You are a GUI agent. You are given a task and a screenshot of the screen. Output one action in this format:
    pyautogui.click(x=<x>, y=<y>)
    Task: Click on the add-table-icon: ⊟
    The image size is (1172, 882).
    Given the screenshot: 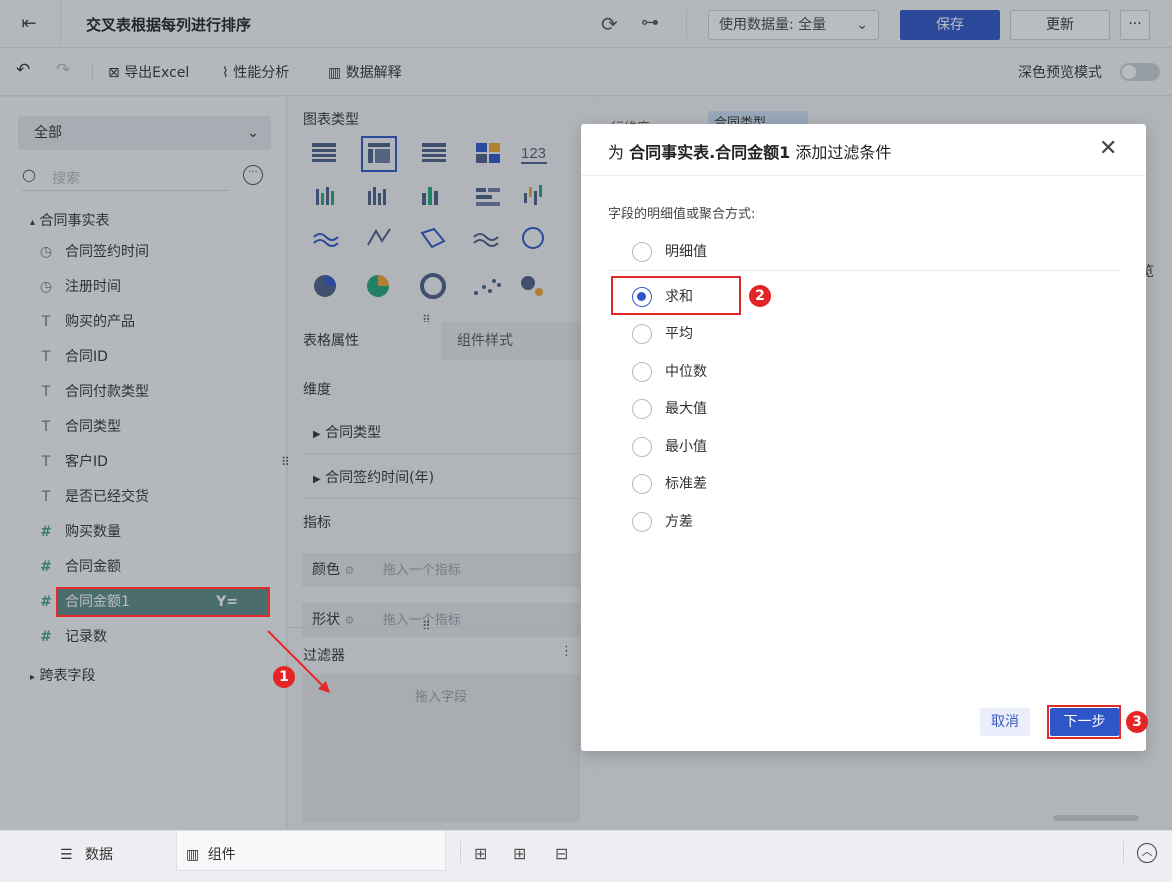 What is the action you would take?
    pyautogui.click(x=561, y=853)
    